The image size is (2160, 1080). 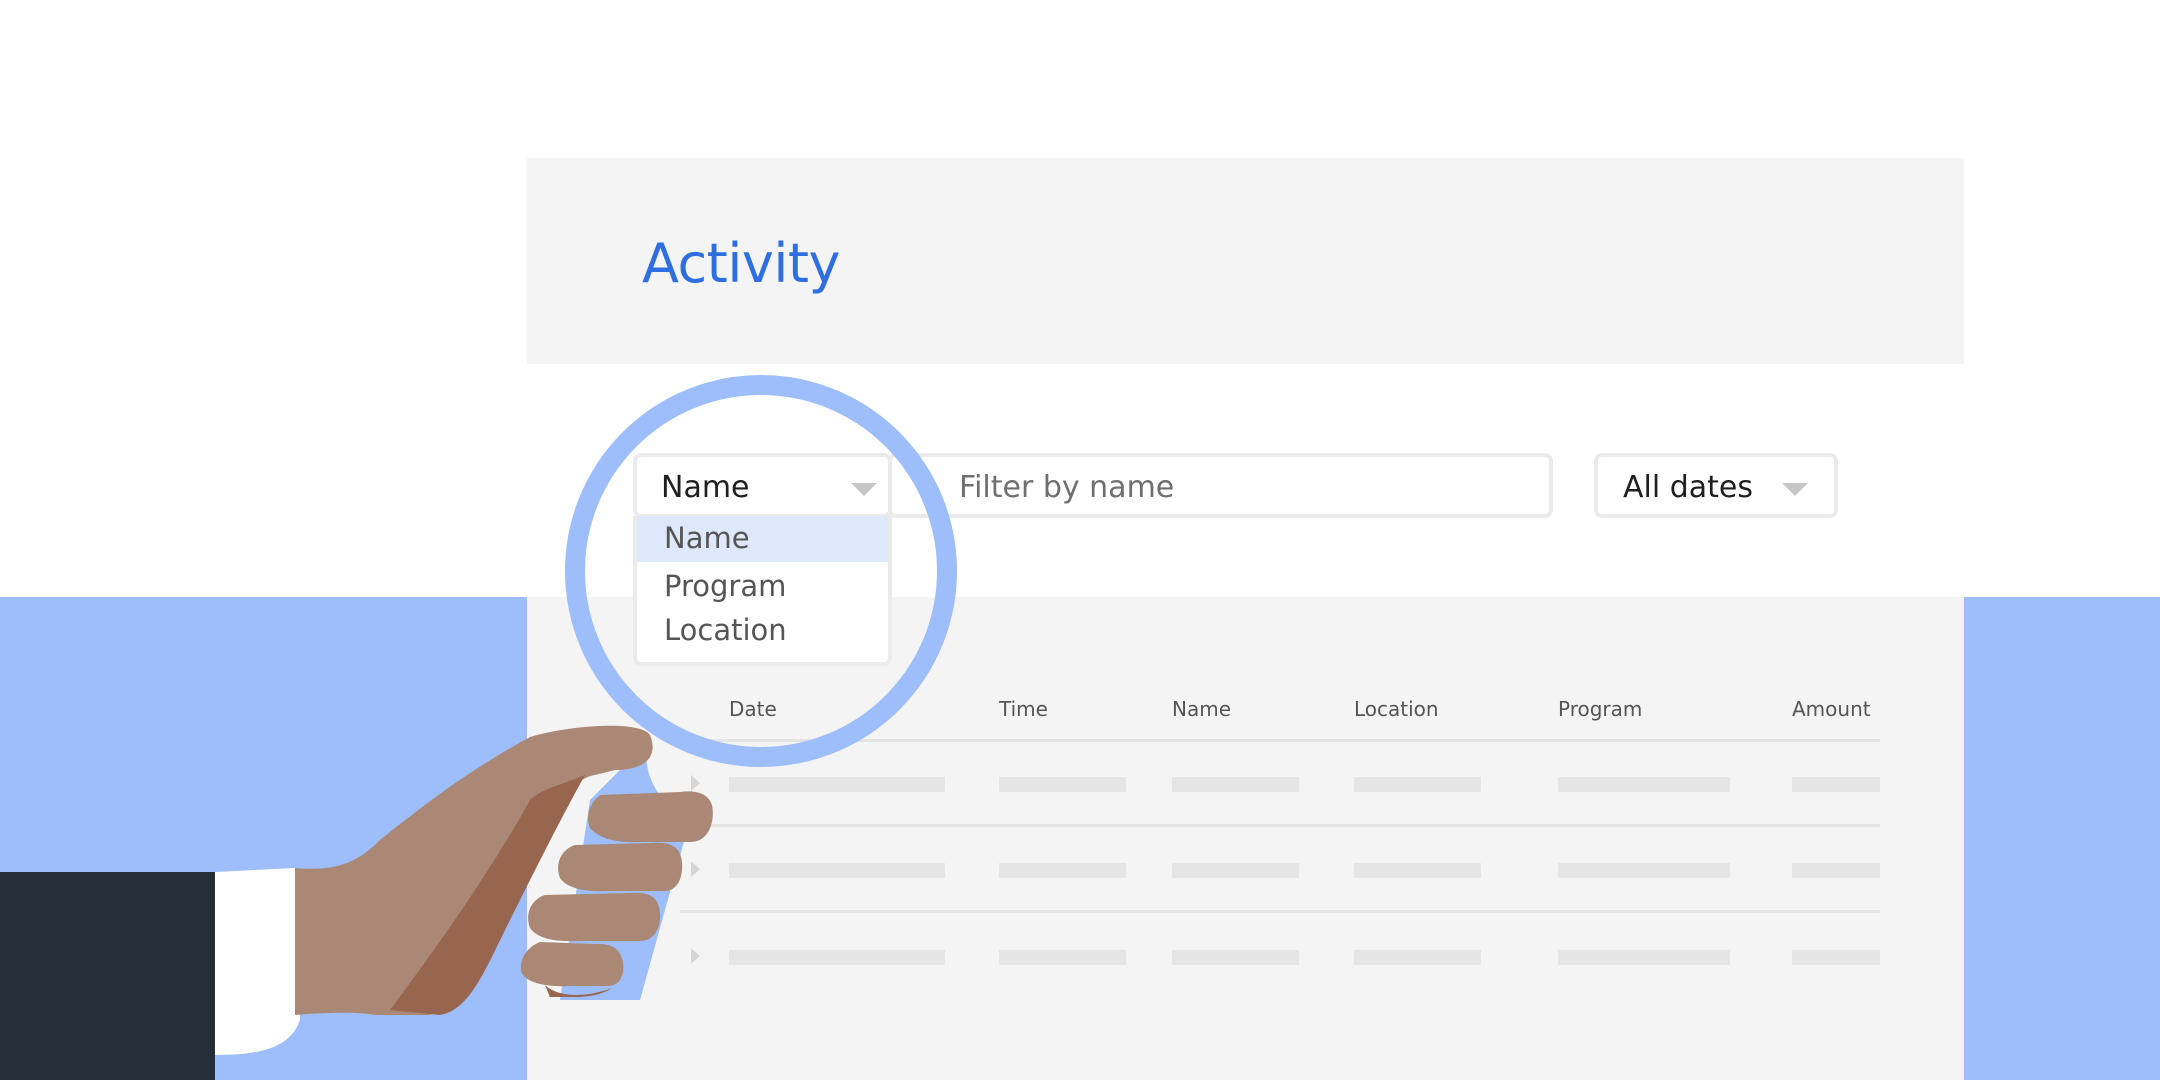 I want to click on hand-illustration, so click(x=356, y=902).